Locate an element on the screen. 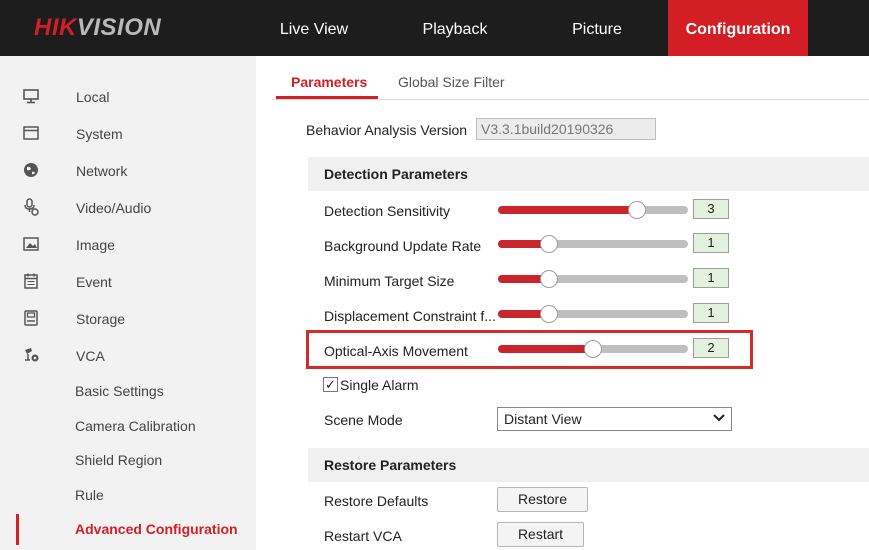  tab-global-size-filter: Global Size Filter is located at coordinates (451, 82).